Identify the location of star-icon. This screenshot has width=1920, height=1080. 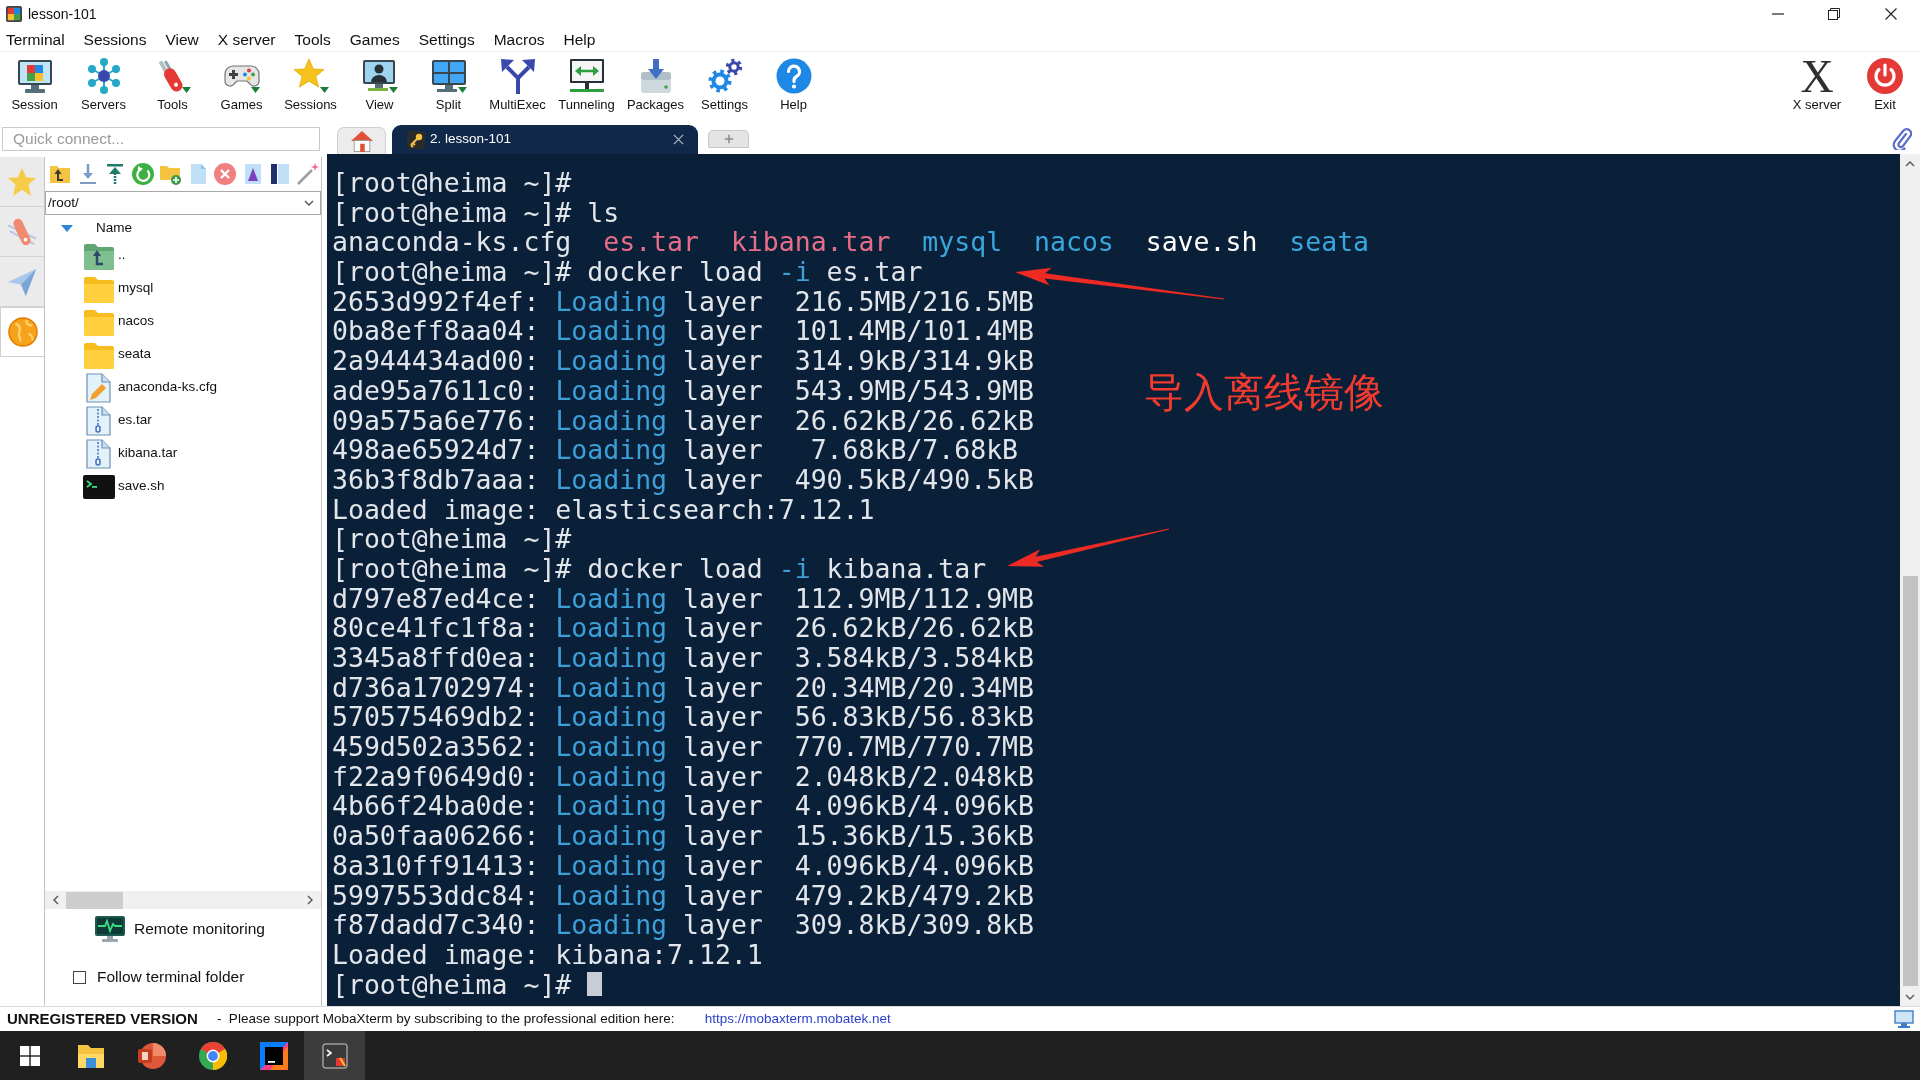
(310, 76).